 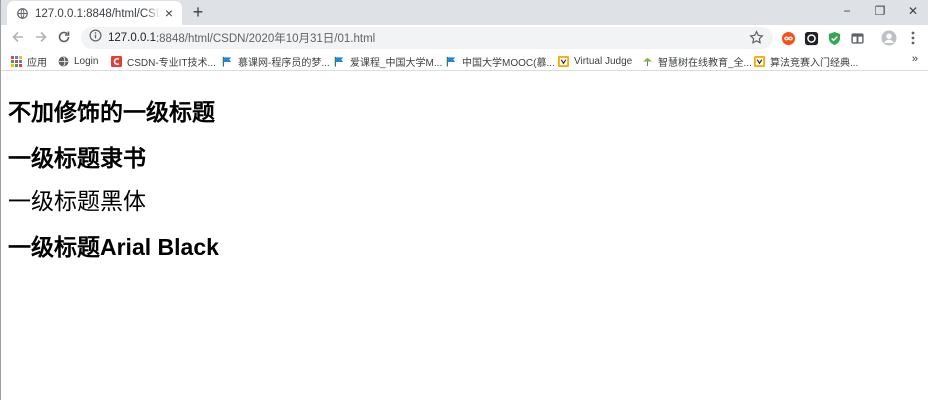 What do you see at coordinates (880, 12) in the screenshot?
I see `restore-button: ❐` at bounding box center [880, 12].